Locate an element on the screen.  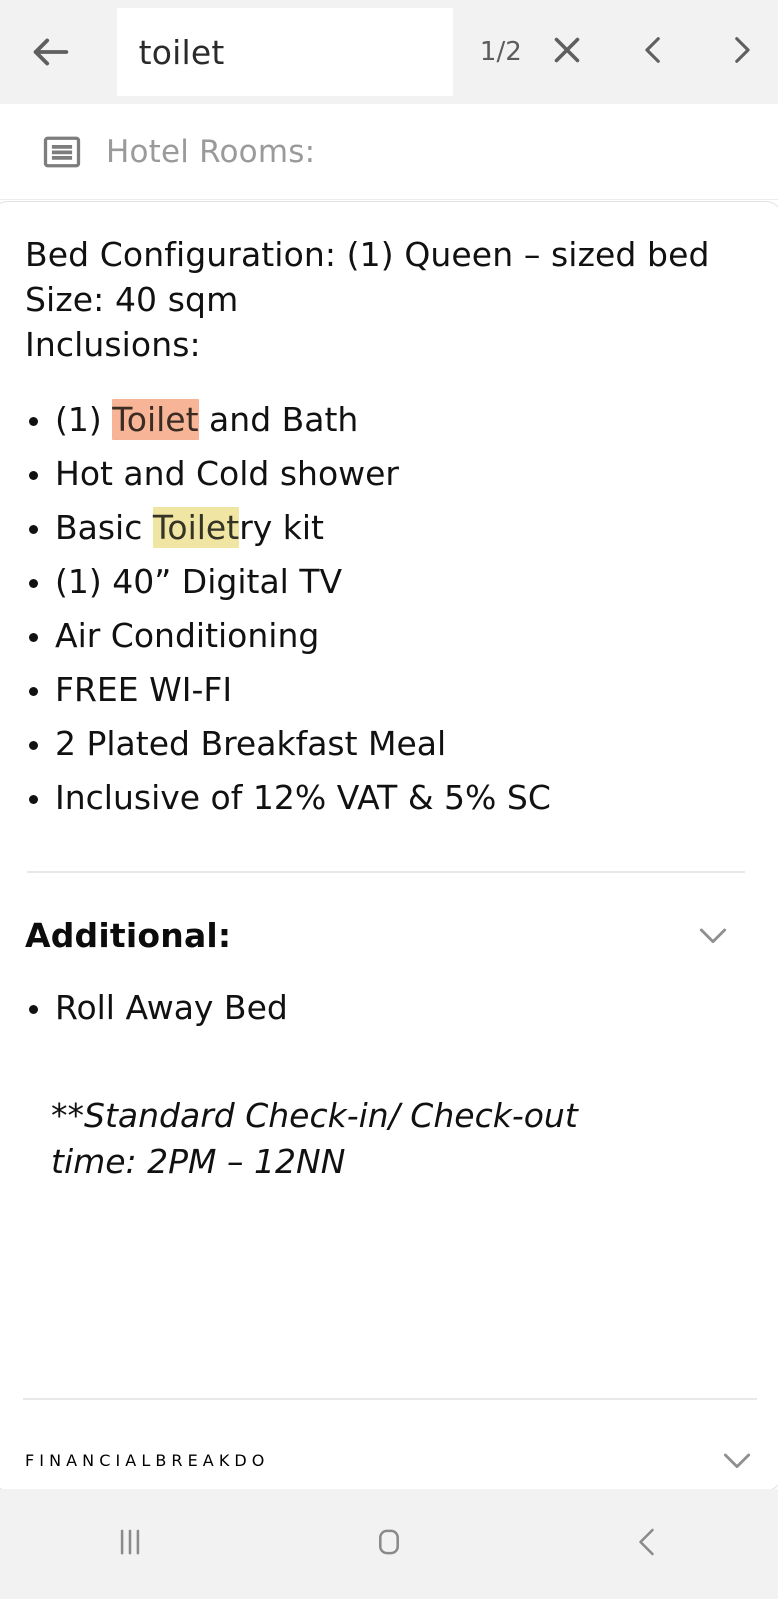
page-title: Hotel Rooms: is located at coordinates (211, 151).